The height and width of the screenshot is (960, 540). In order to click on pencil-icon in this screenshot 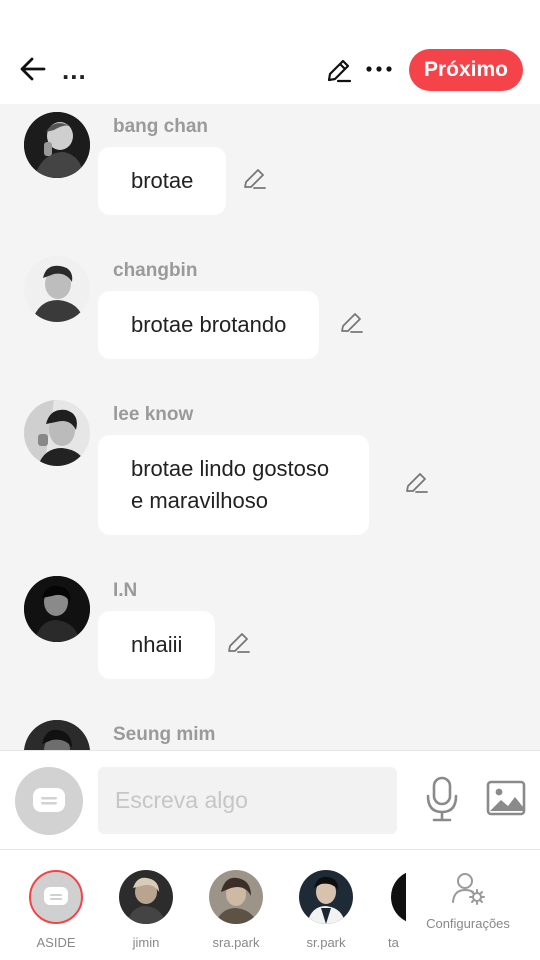, I will do `click(339, 71)`.